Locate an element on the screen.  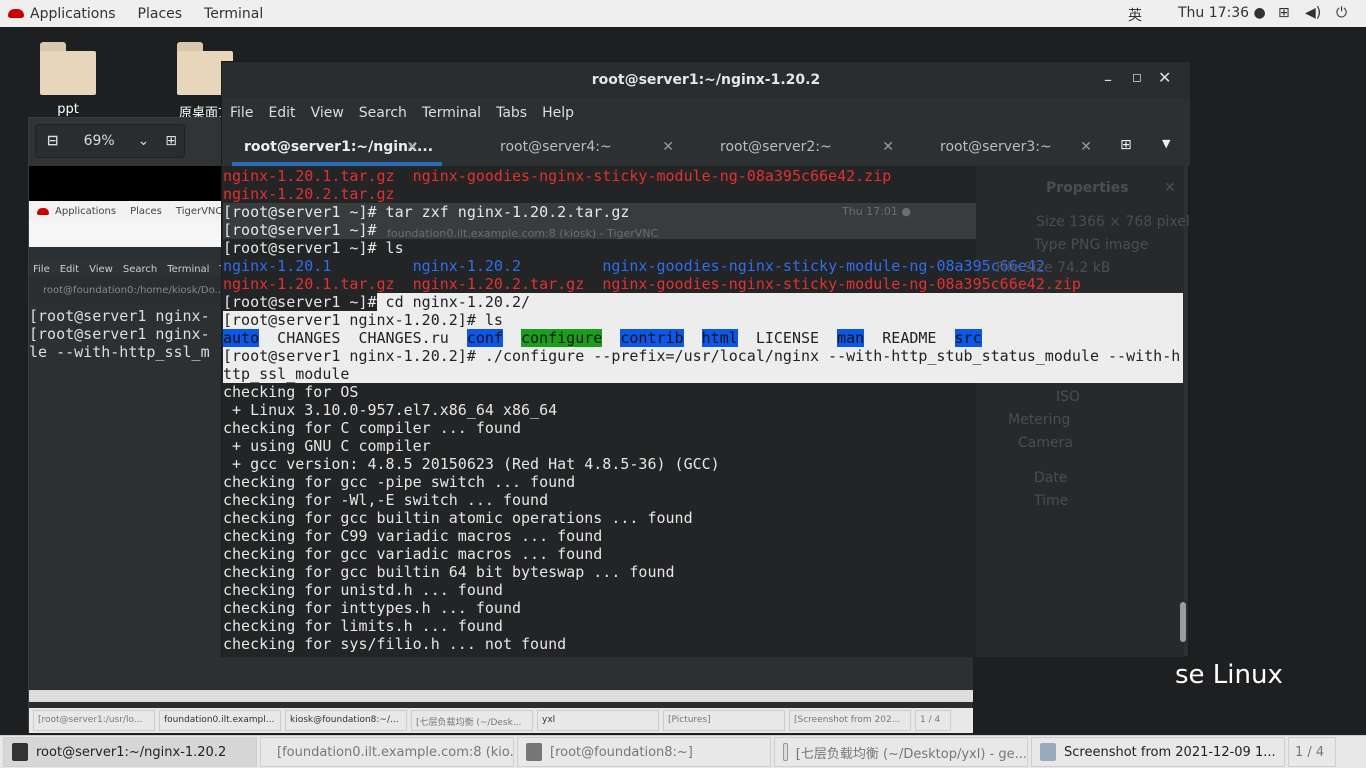
terminal-line: [root@server1 nginx- is located at coordinates (119, 334).